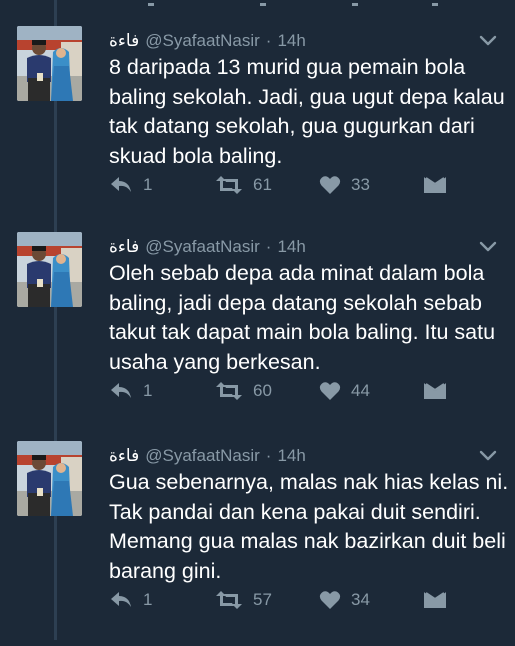 This screenshot has width=515, height=646. Describe the element at coordinates (262, 599) in the screenshot. I see `retweet-count: 57` at that location.